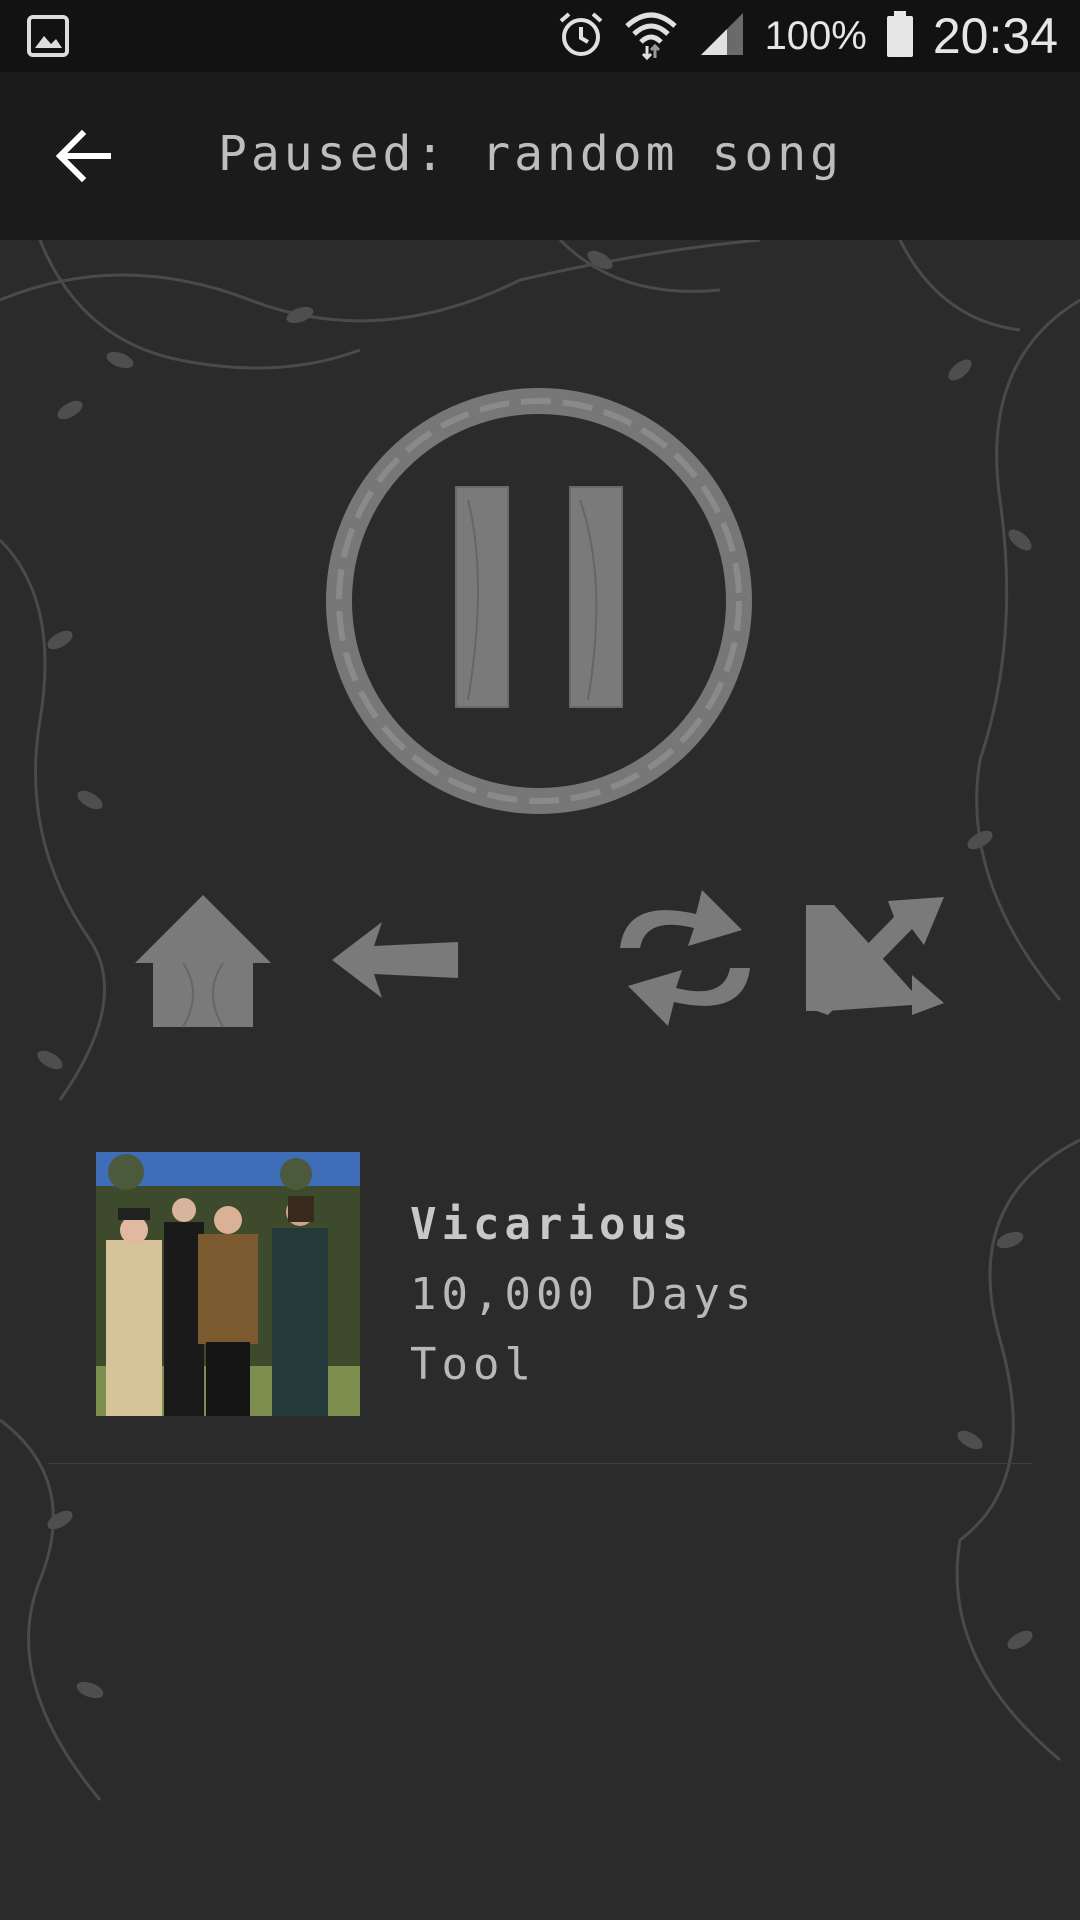 Image resolution: width=1080 pixels, height=1920 pixels. I want to click on battery-percent: 100%, so click(815, 35).